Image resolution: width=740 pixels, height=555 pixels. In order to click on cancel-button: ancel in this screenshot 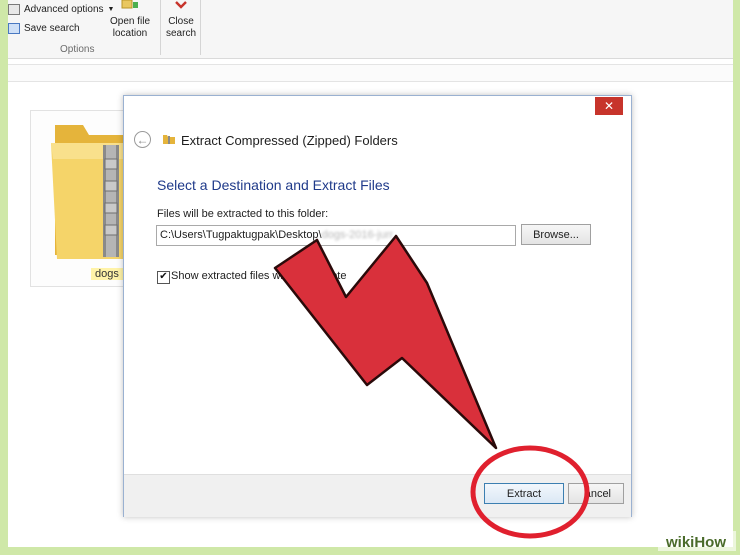, I will do `click(596, 493)`.